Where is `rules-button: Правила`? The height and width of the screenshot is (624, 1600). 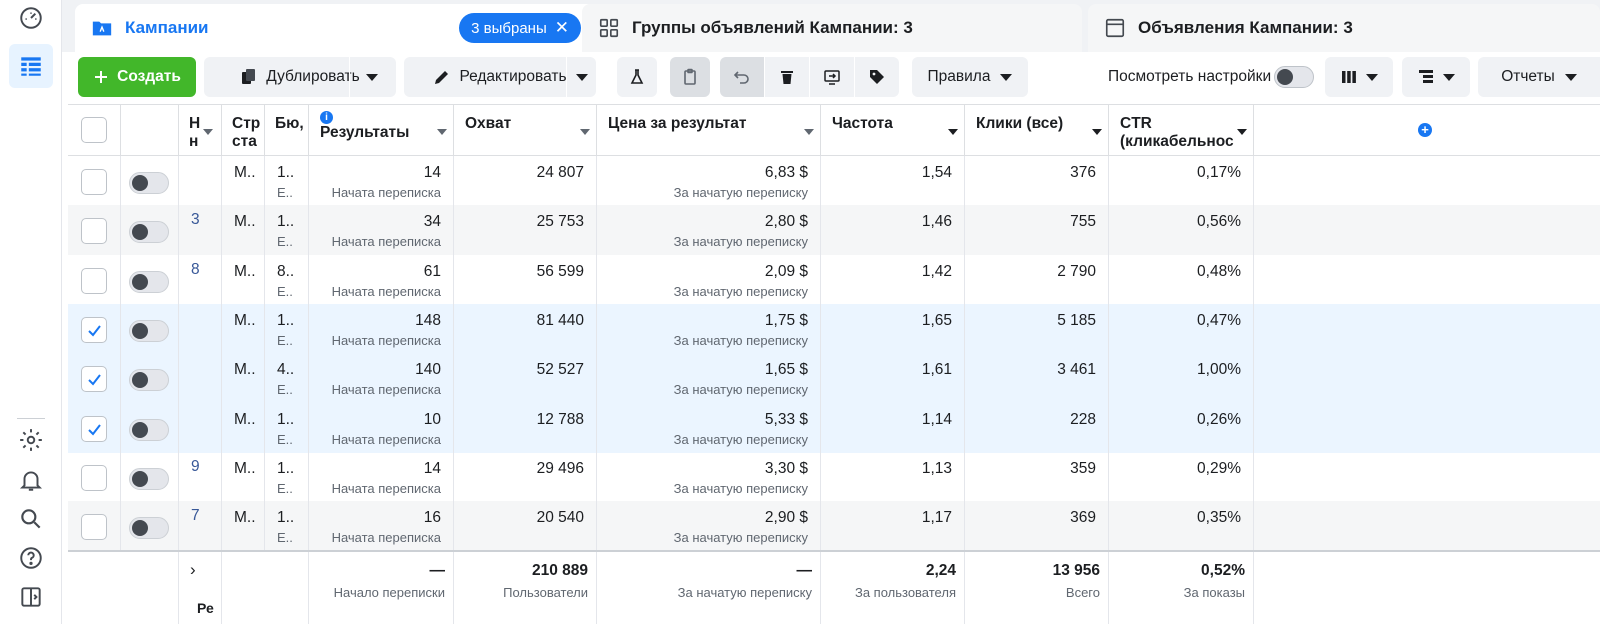 rules-button: Правила is located at coordinates (970, 77).